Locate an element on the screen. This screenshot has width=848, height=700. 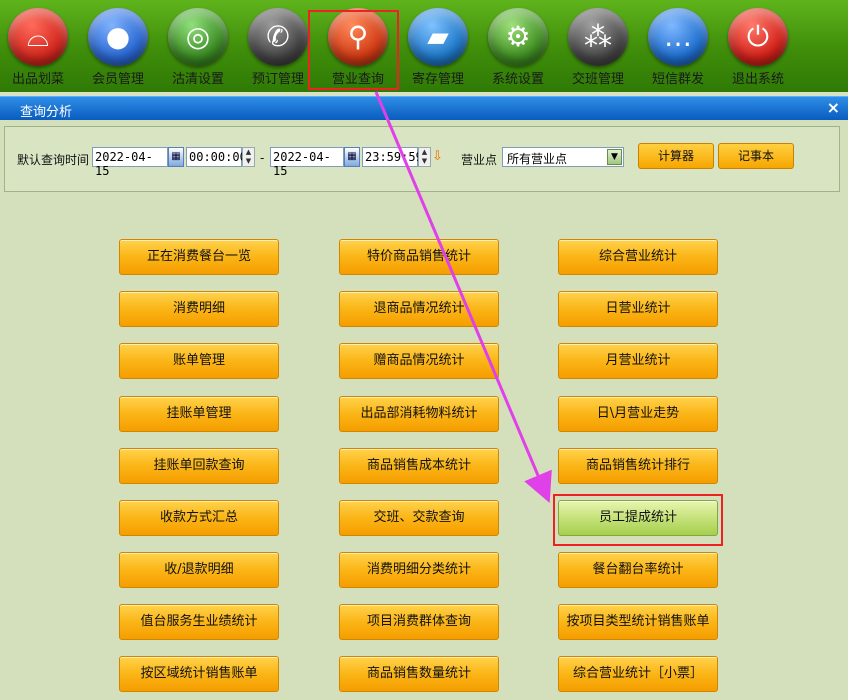
calculator-button: 计算器 is located at coordinates (676, 156).